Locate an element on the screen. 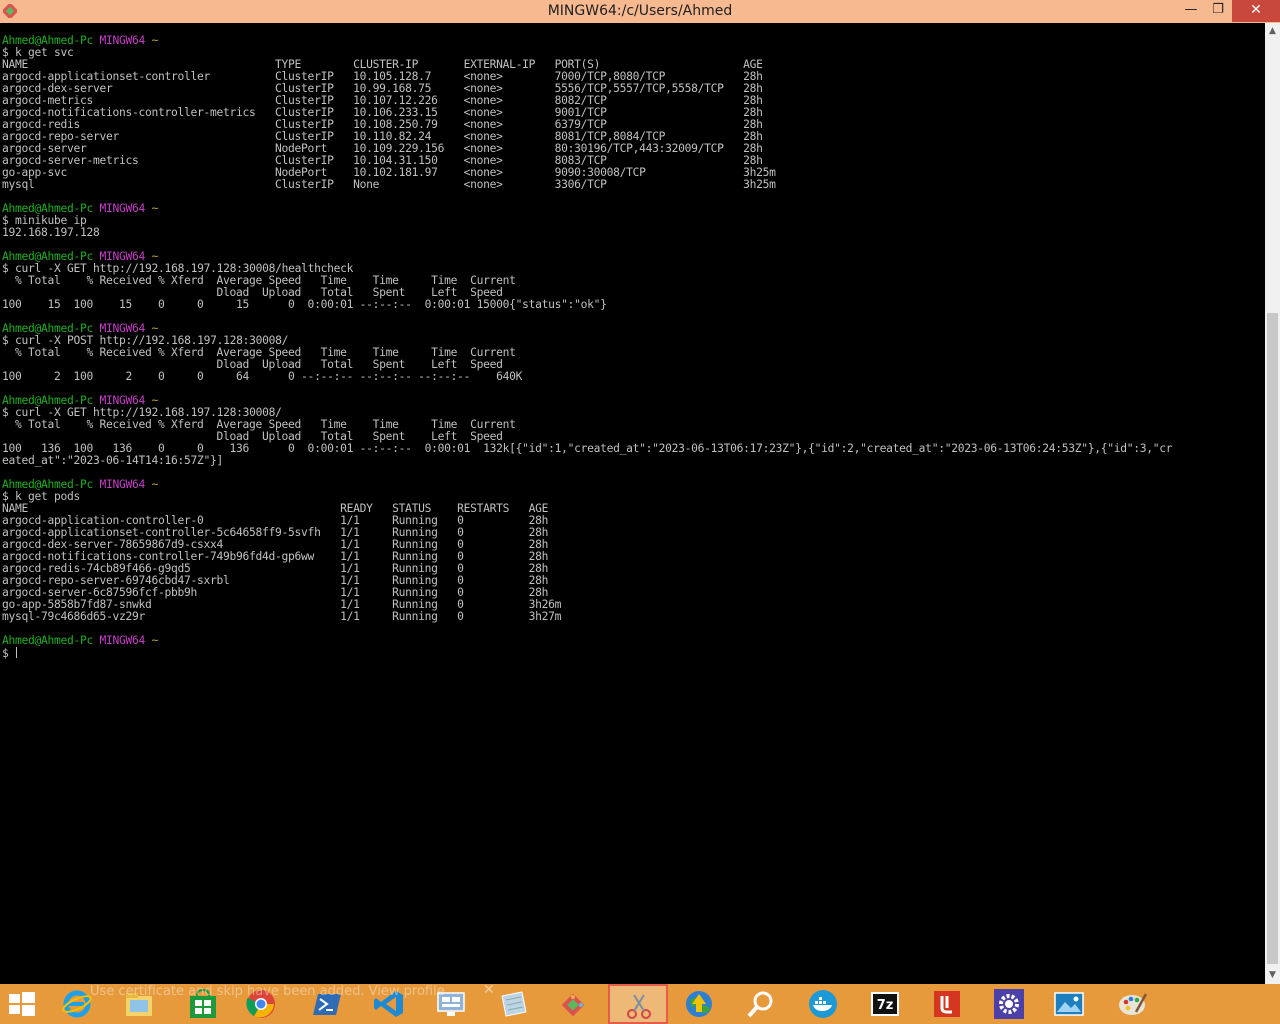  git-bash-taskbar-button is located at coordinates (574, 1004).